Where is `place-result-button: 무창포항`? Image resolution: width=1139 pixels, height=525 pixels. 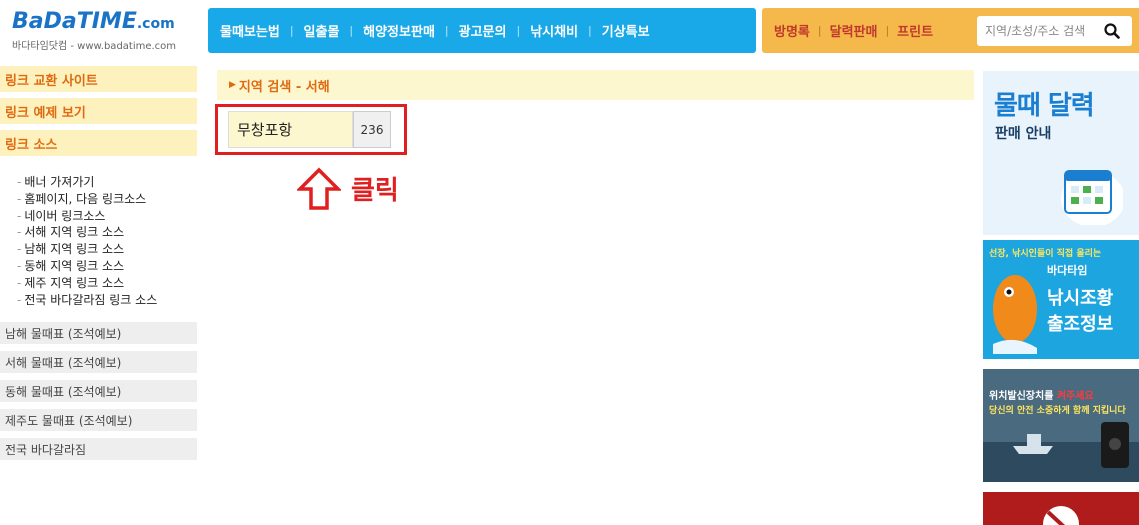 place-result-button: 무창포항 is located at coordinates (290, 129).